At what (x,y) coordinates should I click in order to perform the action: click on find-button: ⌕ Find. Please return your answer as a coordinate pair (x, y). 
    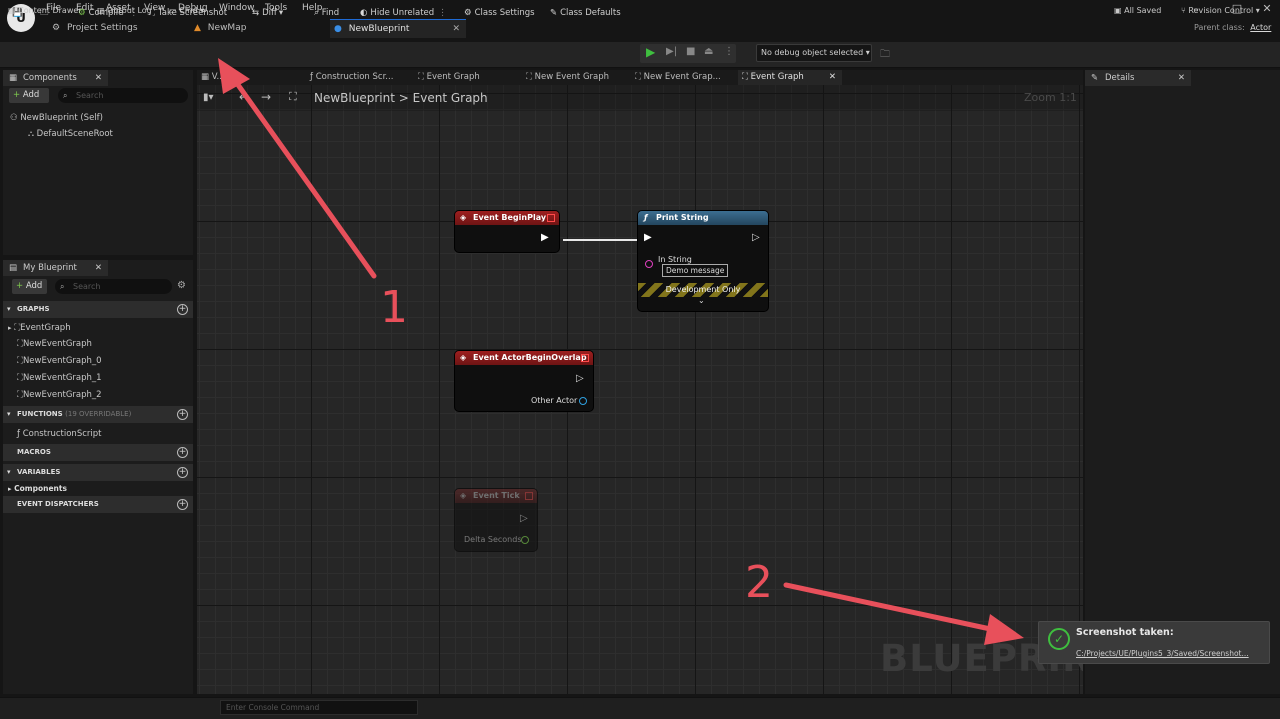
    Looking at the image, I should click on (326, 13).